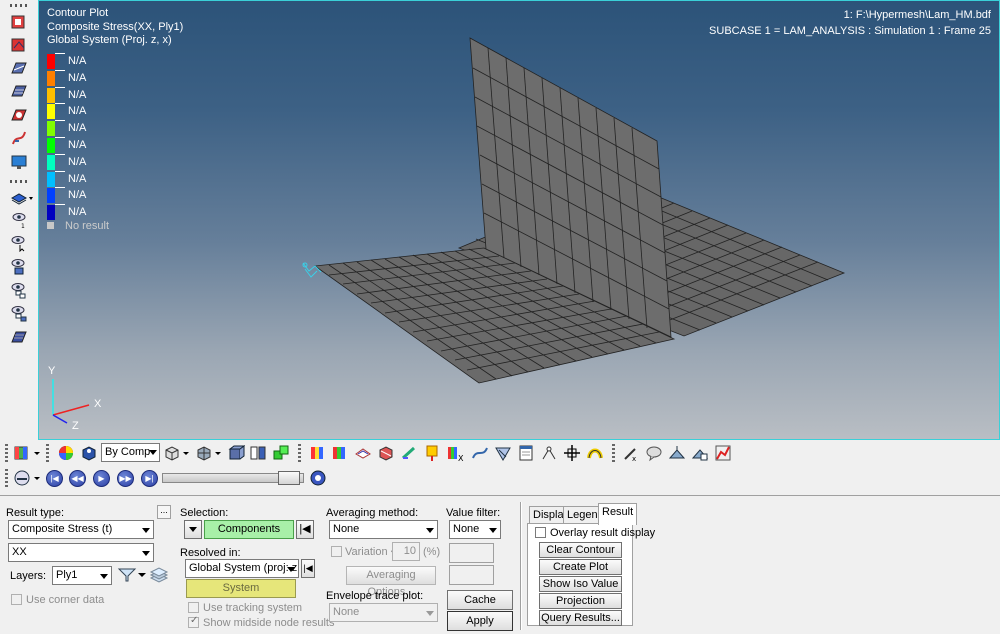  Describe the element at coordinates (19, 290) in the screenshot. I see `show-attached-icon` at that location.